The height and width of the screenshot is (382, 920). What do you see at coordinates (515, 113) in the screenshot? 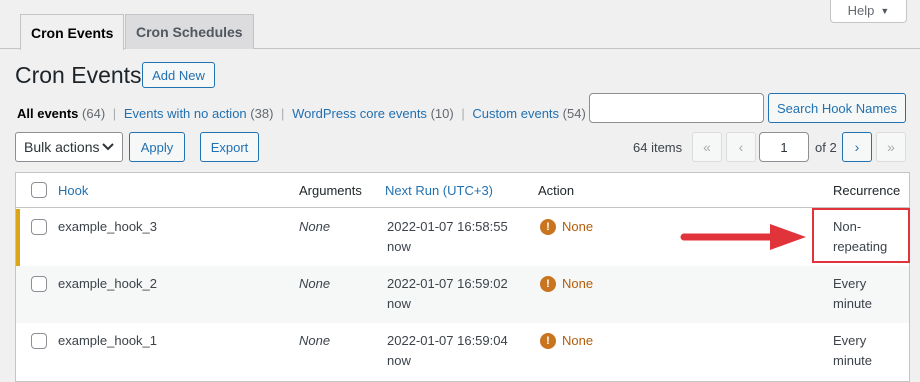
I see `view-custom-events: Custom events` at bounding box center [515, 113].